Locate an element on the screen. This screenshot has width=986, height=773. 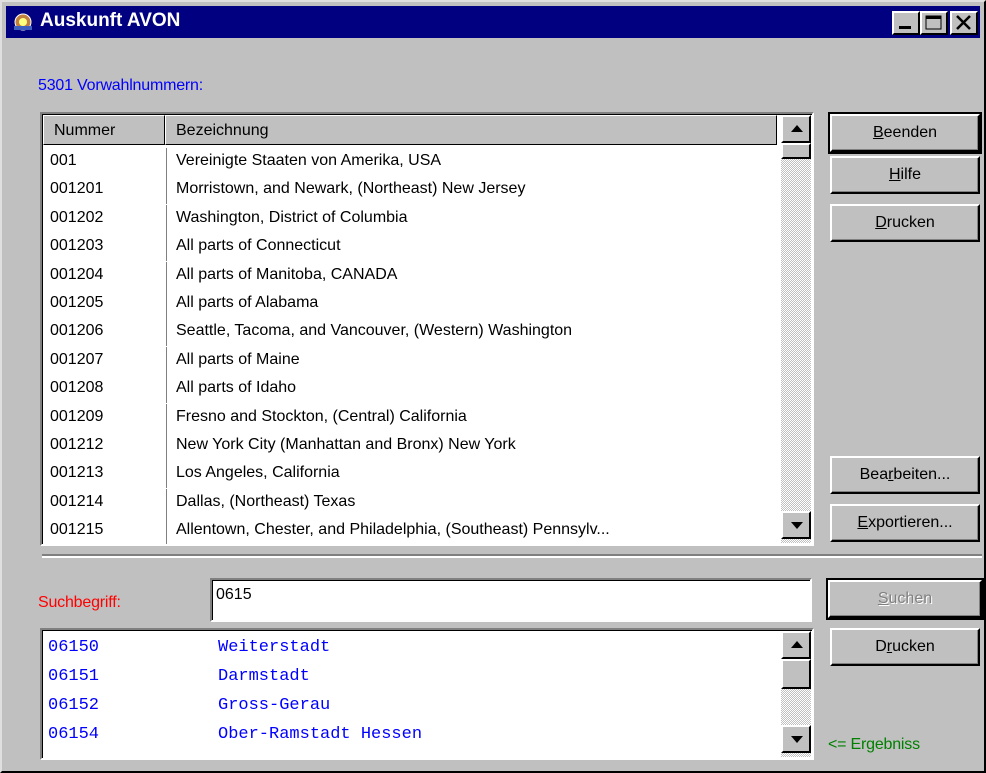
result-item: 06152 Gross-Gerau is located at coordinates (411, 705).